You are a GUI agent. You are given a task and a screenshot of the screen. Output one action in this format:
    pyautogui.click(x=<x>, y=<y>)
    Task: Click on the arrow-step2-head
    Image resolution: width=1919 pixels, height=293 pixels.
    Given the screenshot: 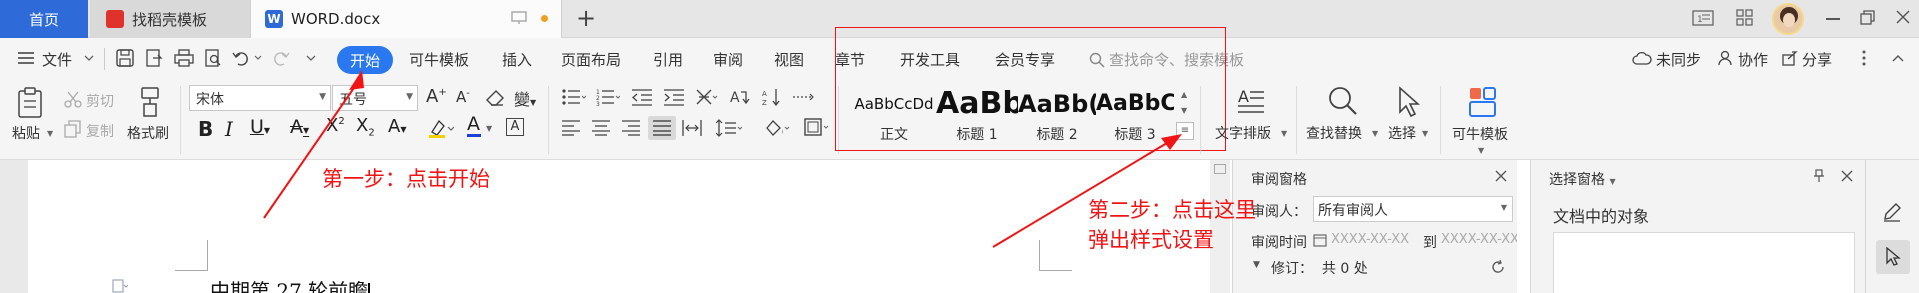 What is the action you would take?
    pyautogui.click(x=1171, y=142)
    